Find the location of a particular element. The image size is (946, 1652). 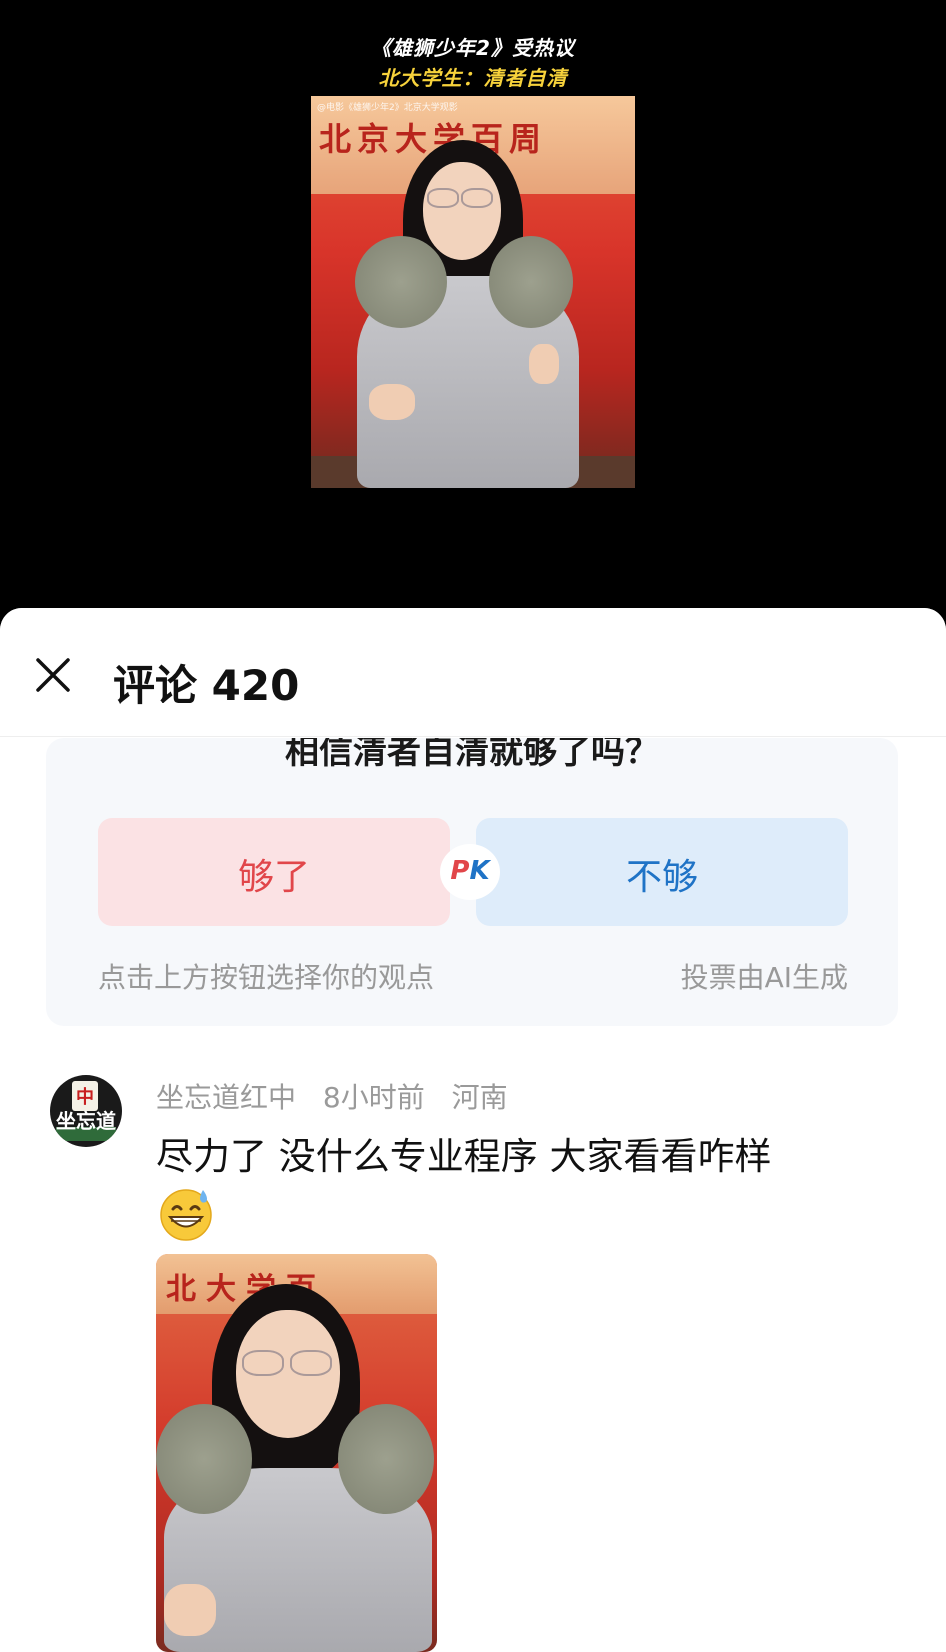

comment-time: 8小时前 is located at coordinates (373, 1097).